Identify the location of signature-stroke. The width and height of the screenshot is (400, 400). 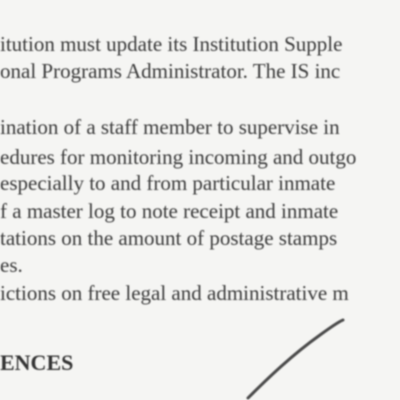
(295, 359).